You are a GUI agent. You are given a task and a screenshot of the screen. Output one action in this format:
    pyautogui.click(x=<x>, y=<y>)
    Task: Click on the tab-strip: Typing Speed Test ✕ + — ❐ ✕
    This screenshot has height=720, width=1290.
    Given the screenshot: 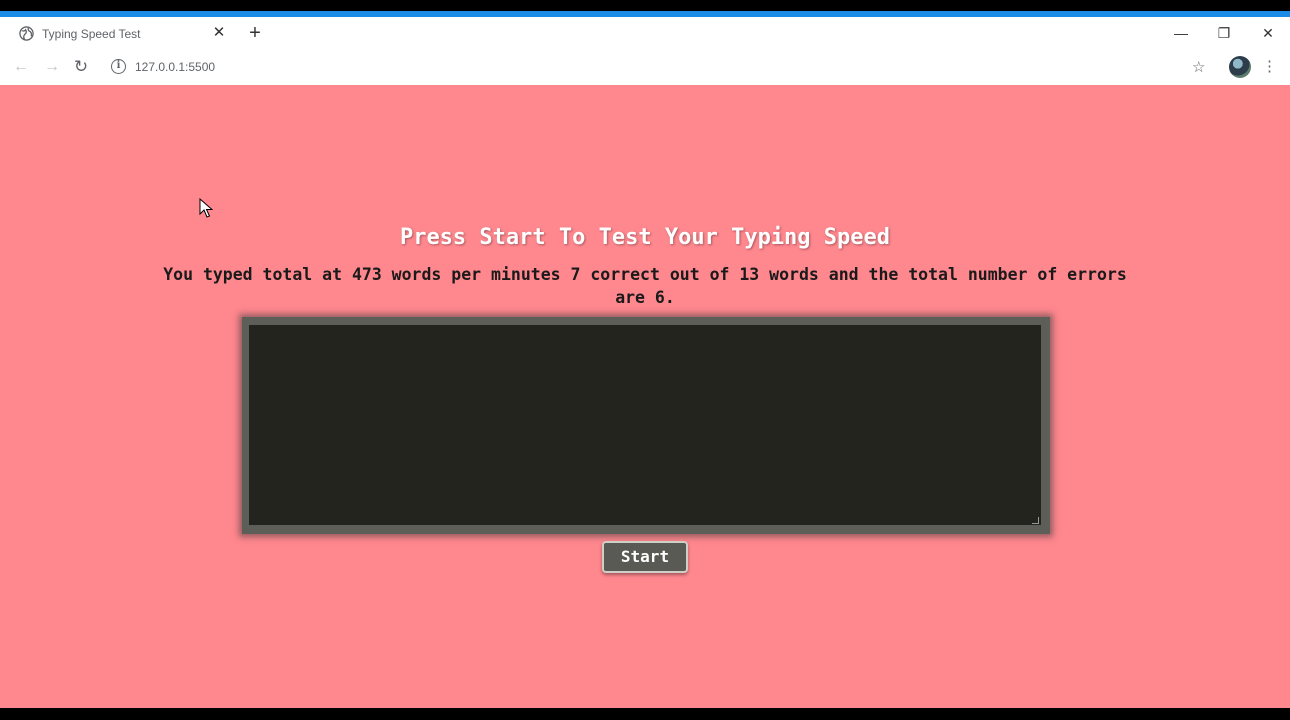 What is the action you would take?
    pyautogui.click(x=645, y=33)
    